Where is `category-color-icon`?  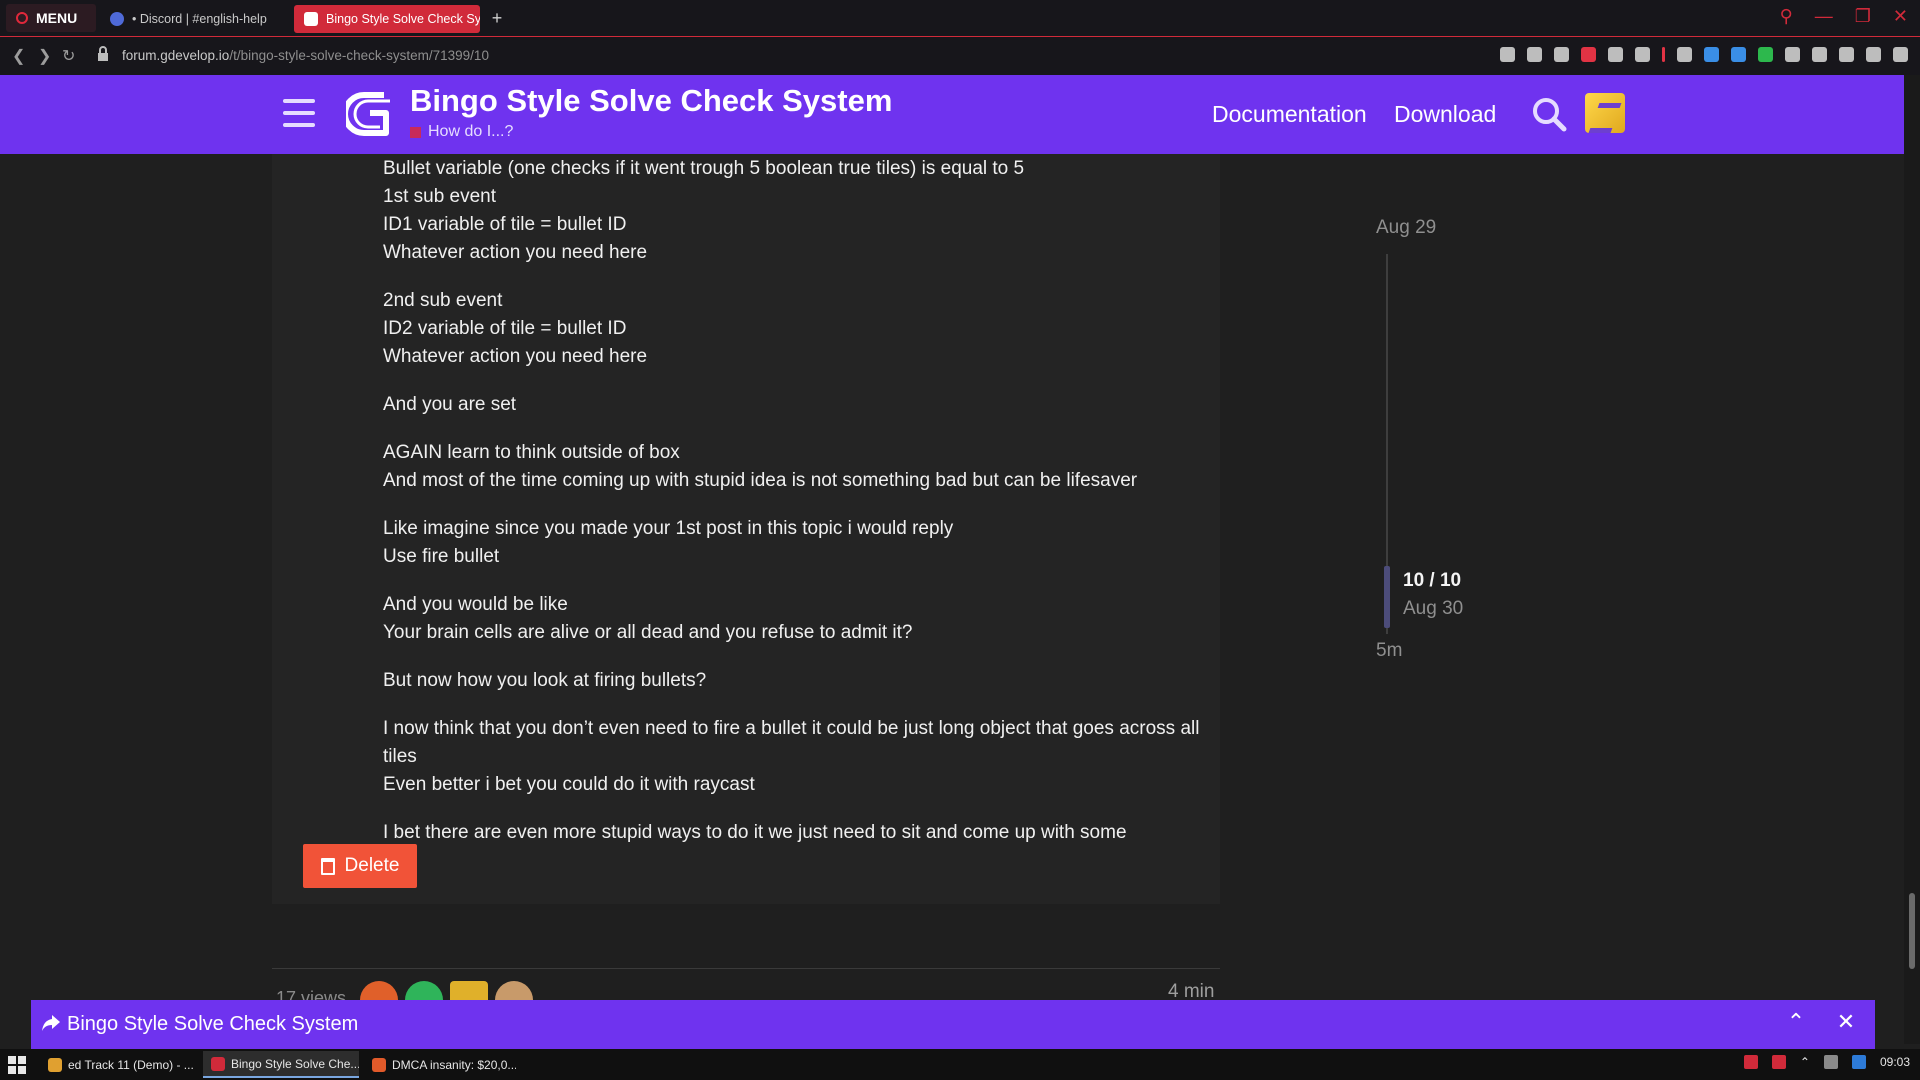 category-color-icon is located at coordinates (415, 132).